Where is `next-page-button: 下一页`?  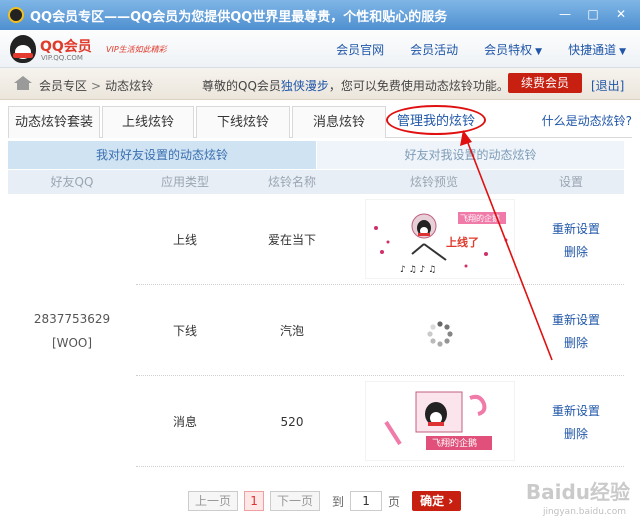 next-page-button: 下一页 is located at coordinates (295, 501).